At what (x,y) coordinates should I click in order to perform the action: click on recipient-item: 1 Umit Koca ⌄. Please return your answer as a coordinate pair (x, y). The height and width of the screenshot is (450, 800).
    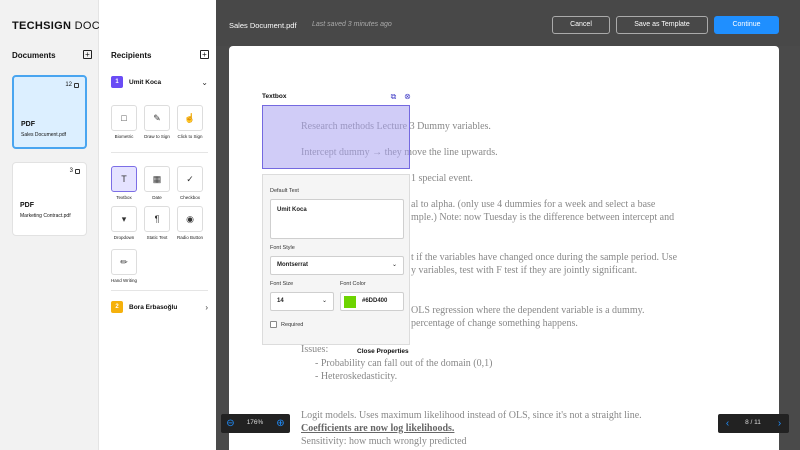
    Looking at the image, I should click on (159, 82).